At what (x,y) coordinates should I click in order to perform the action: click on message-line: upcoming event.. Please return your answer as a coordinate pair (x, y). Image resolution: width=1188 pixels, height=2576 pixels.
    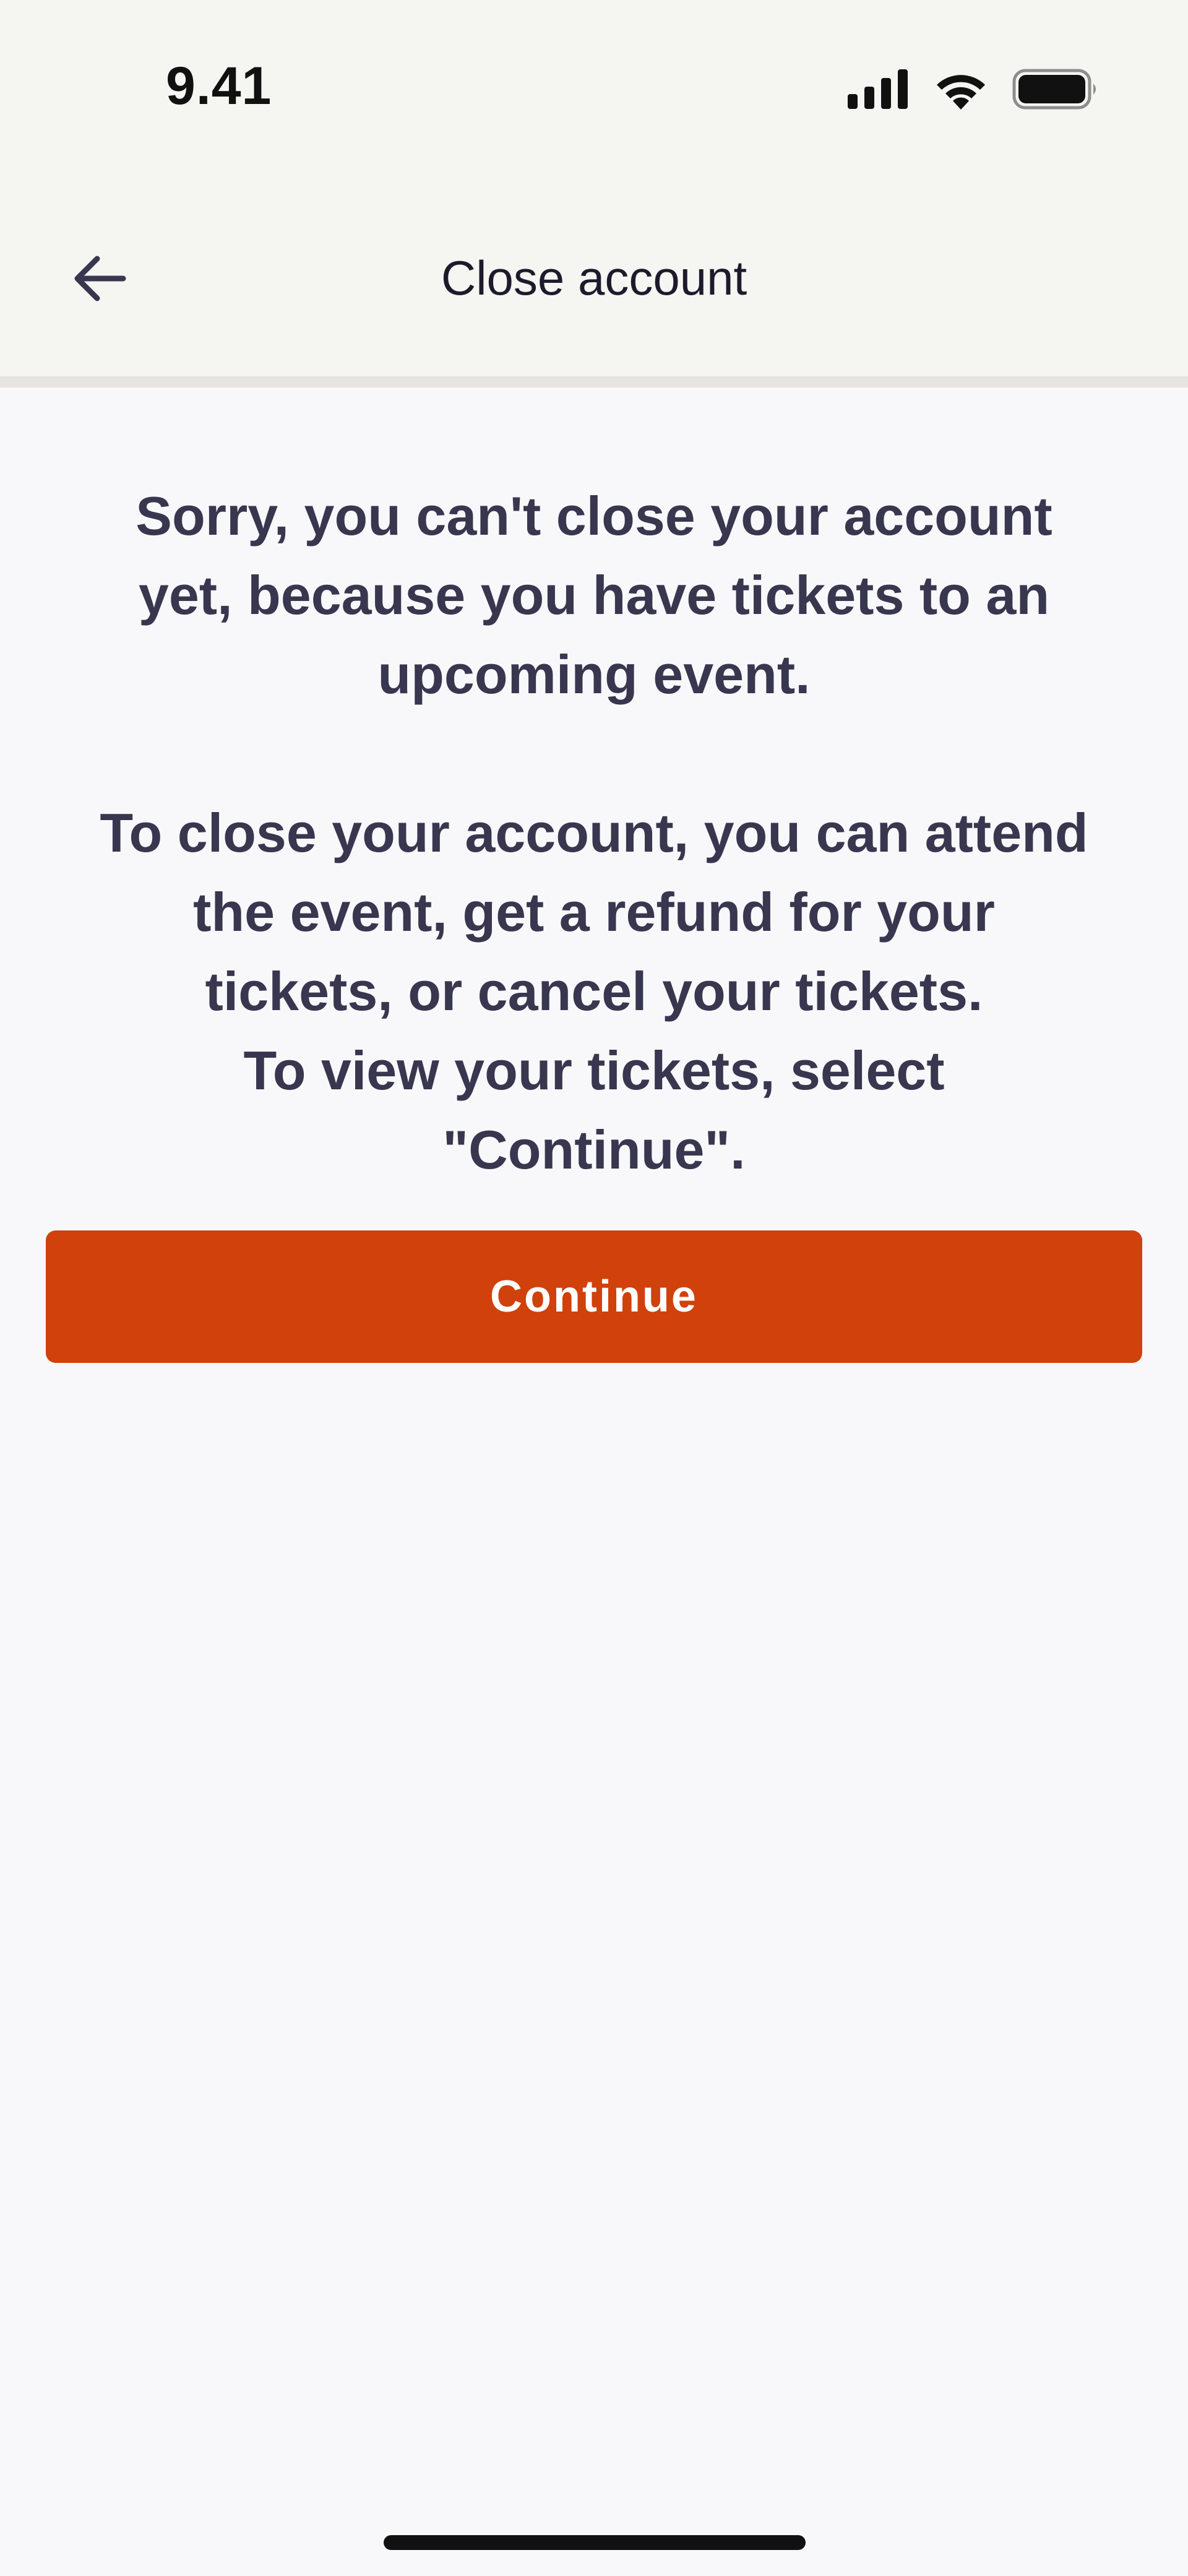
    Looking at the image, I should click on (594, 674).